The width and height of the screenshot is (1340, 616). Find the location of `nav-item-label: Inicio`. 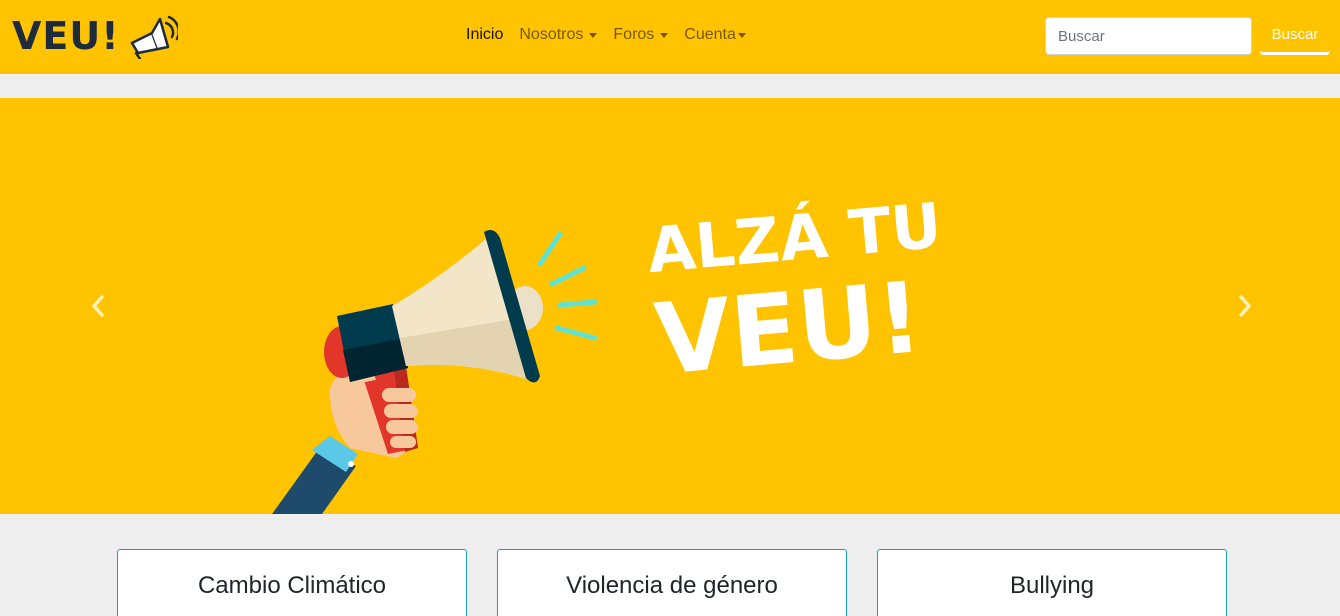

nav-item-label: Inicio is located at coordinates (485, 34).